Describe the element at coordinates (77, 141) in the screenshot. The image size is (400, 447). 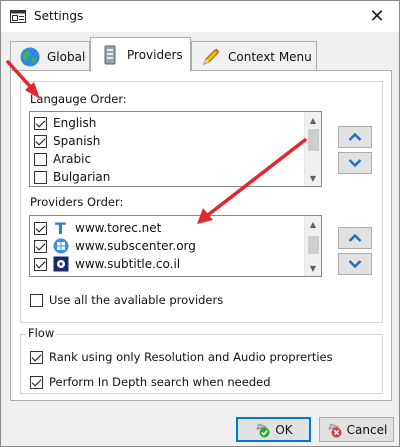
I see `list-item-label: Spanish` at that location.